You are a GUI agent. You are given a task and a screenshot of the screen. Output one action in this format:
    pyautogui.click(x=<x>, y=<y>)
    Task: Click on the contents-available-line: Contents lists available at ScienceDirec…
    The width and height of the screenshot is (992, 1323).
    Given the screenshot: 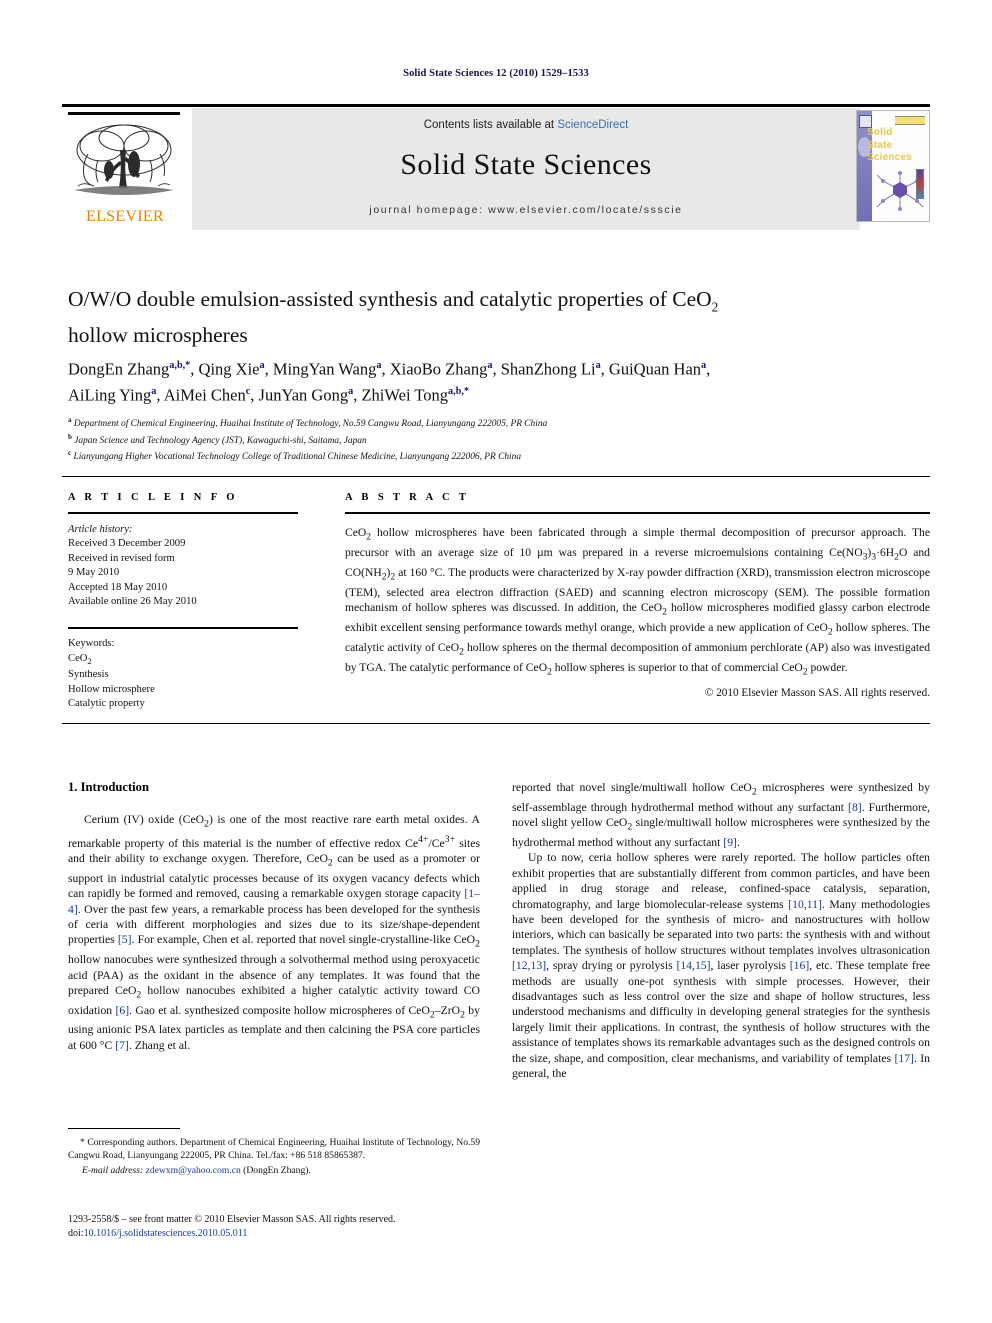 What is the action you would take?
    pyautogui.click(x=526, y=125)
    